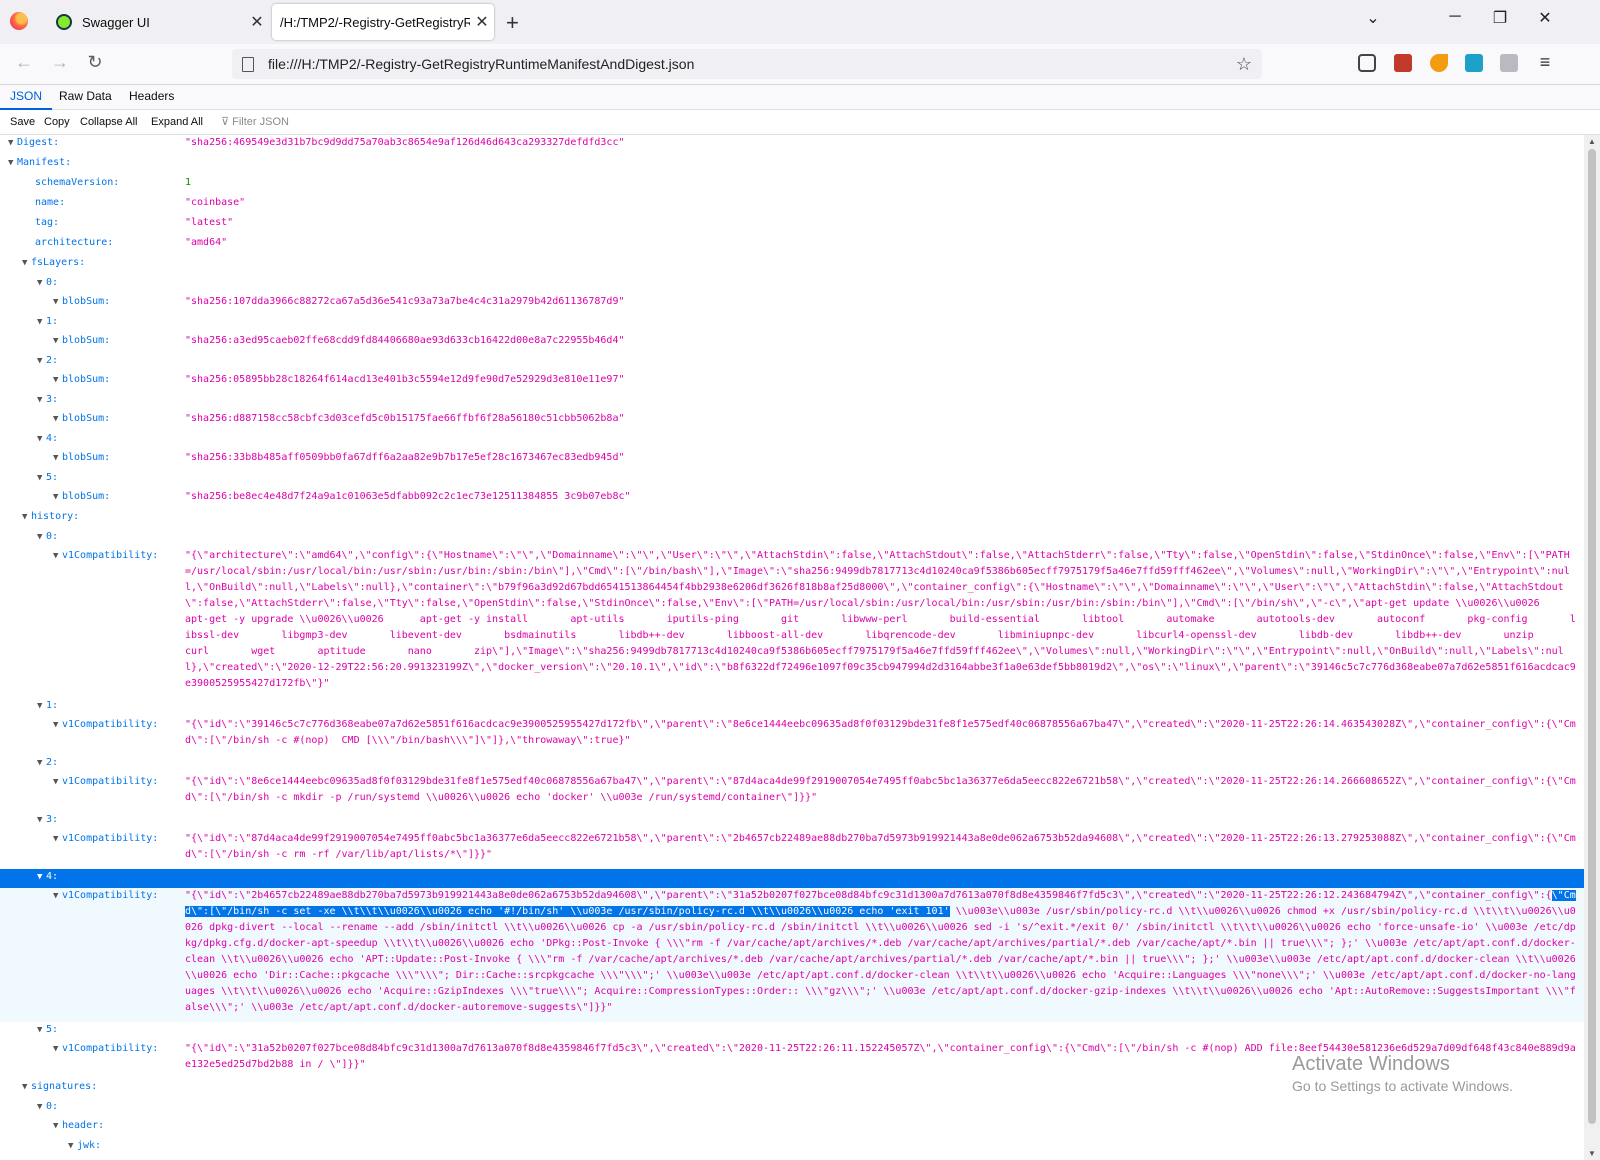 The width and height of the screenshot is (1600, 1160). What do you see at coordinates (1545, 18) in the screenshot?
I see `close-window-icon: ✕` at bounding box center [1545, 18].